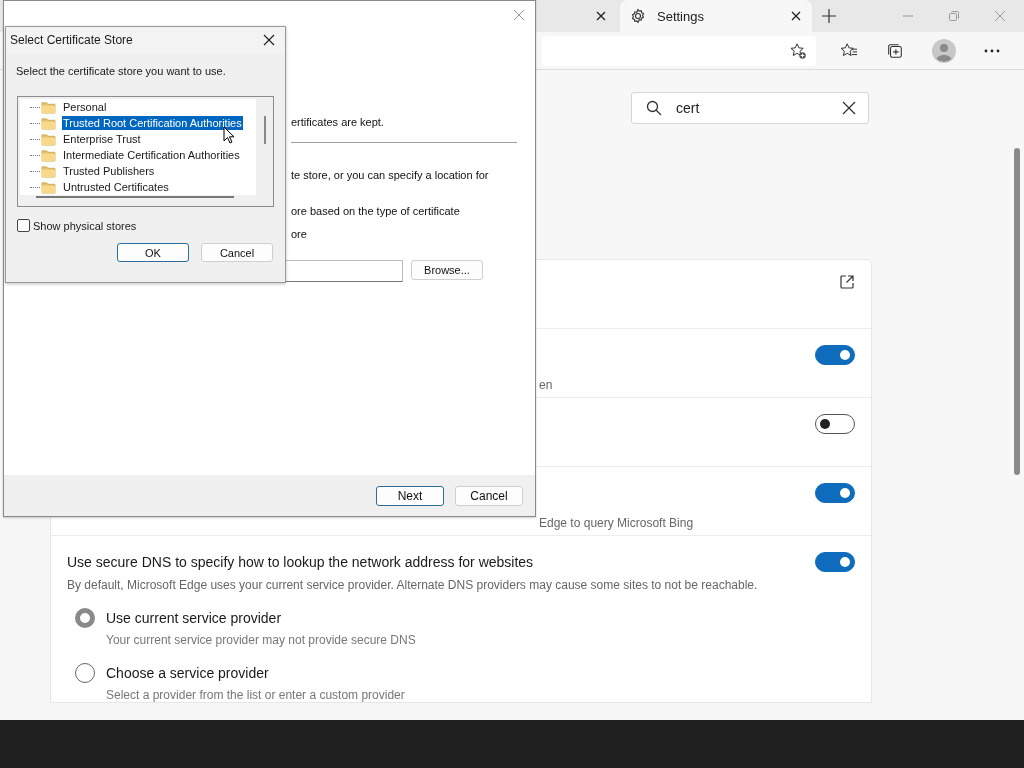  What do you see at coordinates (638, 16) in the screenshot?
I see `gear-icon` at bounding box center [638, 16].